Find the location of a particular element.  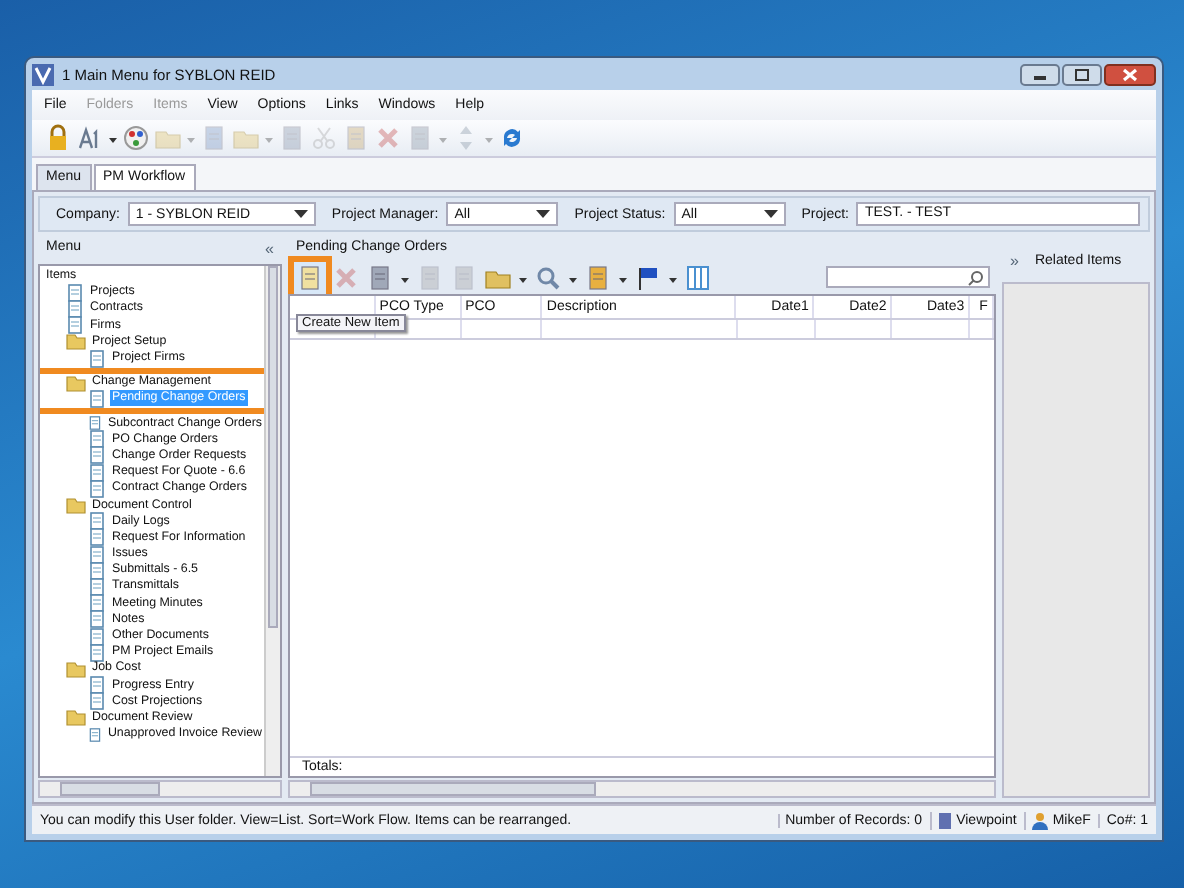

flag-icon is located at coordinates (648, 277).